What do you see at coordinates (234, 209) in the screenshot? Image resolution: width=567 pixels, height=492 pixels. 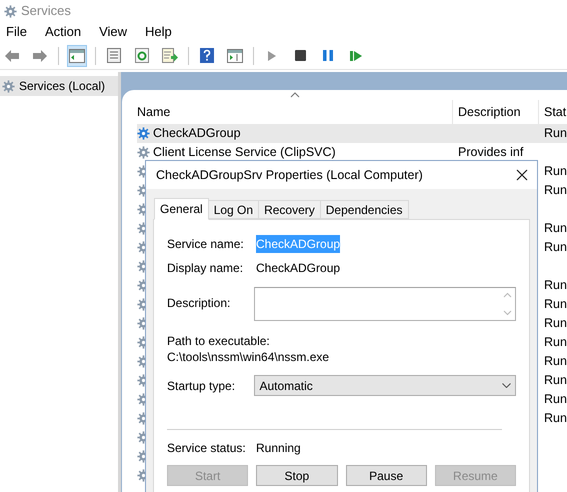 I see `tab: Log On` at bounding box center [234, 209].